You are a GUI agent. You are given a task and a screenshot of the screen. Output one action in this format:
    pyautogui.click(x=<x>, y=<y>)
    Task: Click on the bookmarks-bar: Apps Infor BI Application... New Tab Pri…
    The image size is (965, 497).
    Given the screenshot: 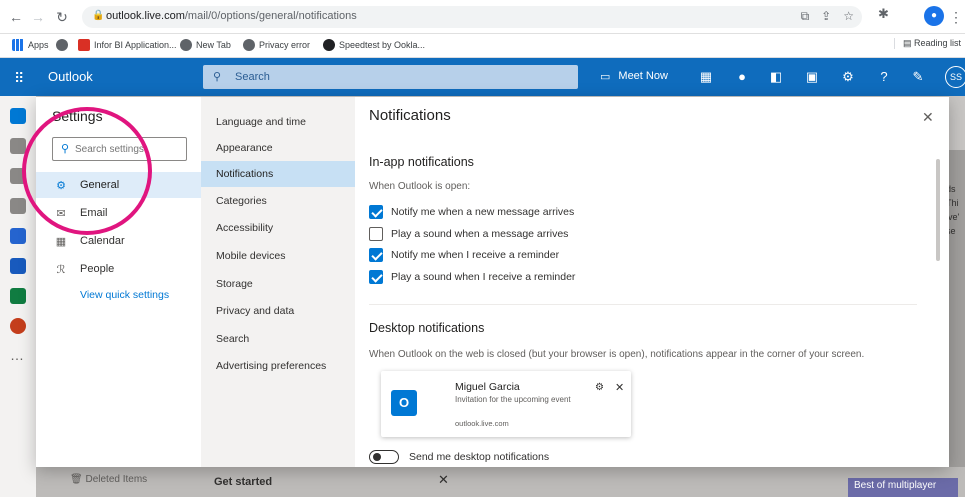 What is the action you would take?
    pyautogui.click(x=482, y=46)
    